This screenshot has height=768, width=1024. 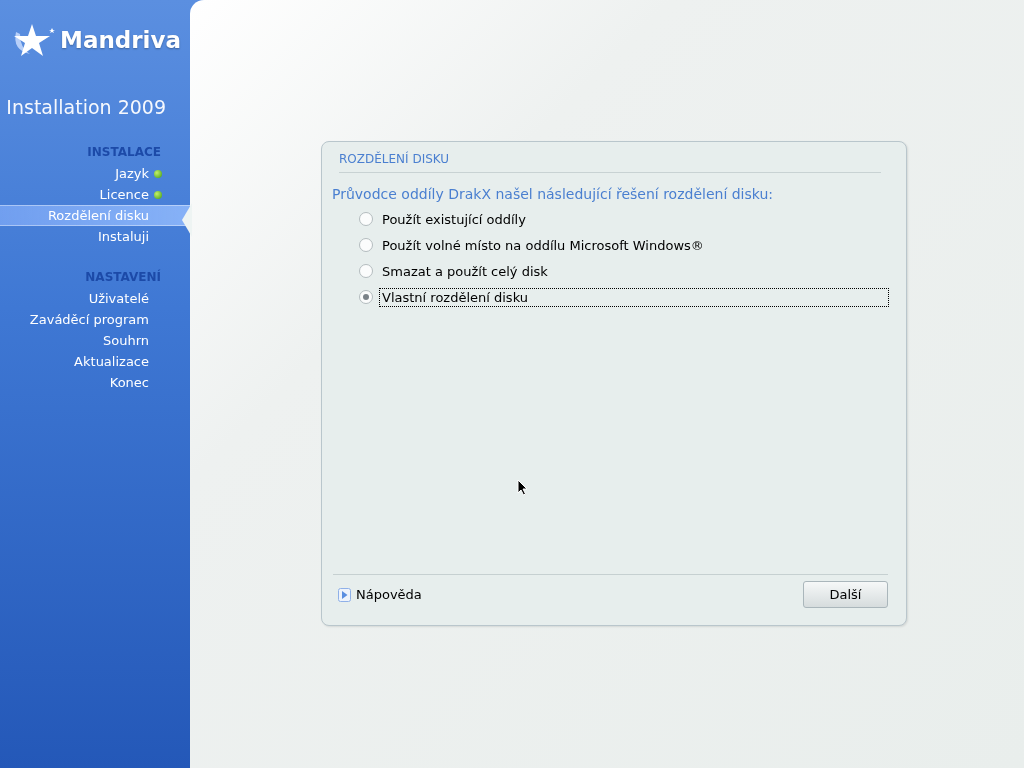 What do you see at coordinates (111, 361) in the screenshot?
I see `step-item: Aktualizace` at bounding box center [111, 361].